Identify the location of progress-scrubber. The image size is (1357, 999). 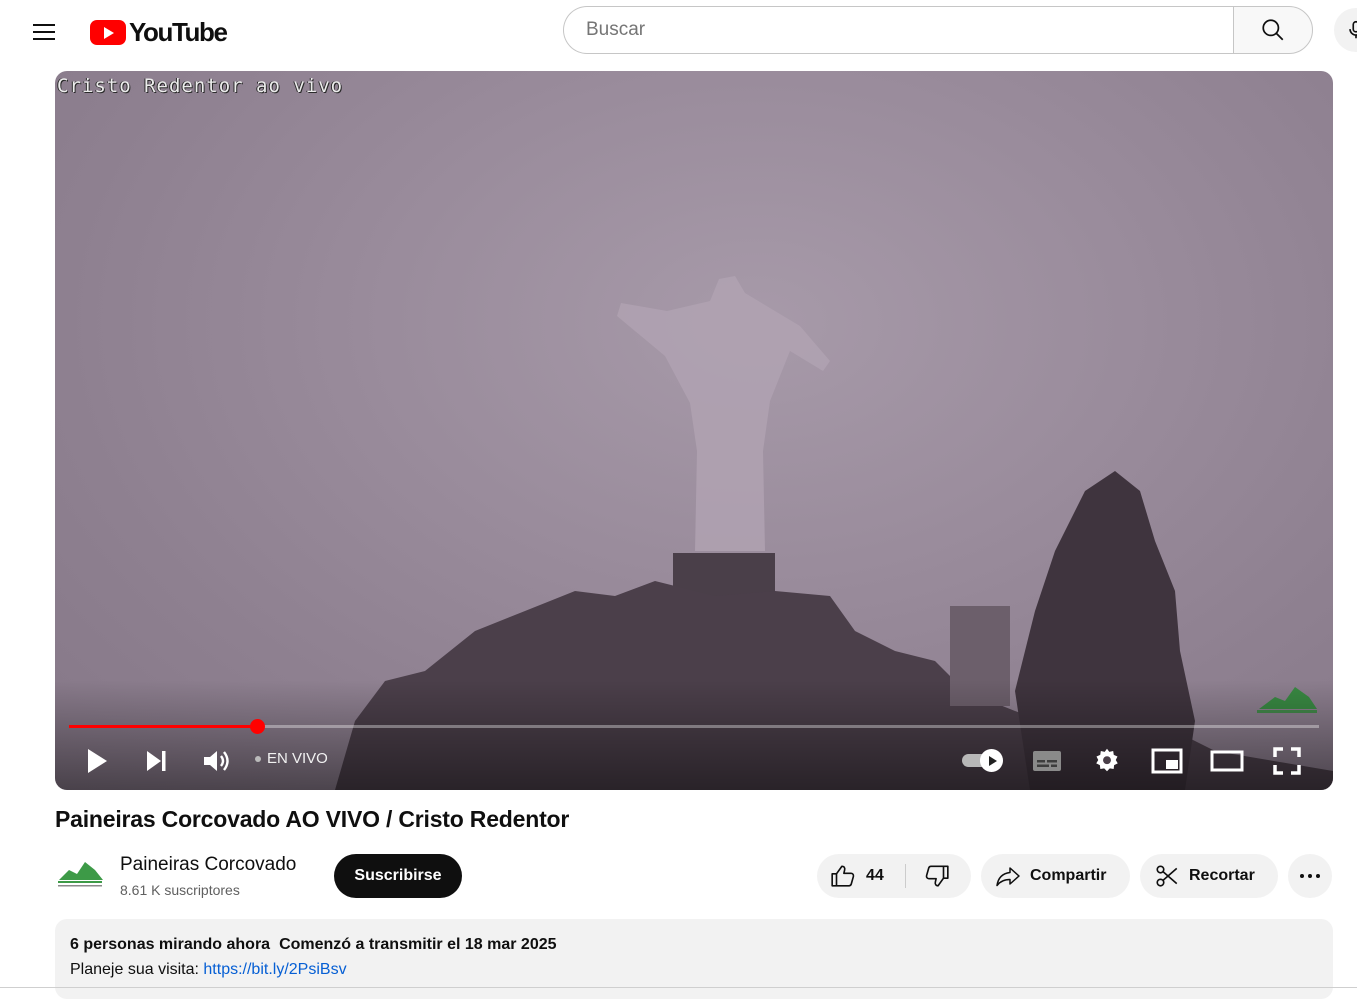
(257, 726).